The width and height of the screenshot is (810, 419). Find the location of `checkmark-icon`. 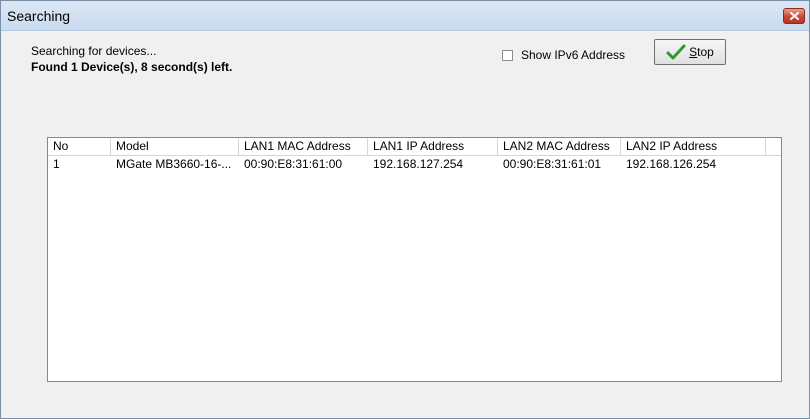

checkmark-icon is located at coordinates (676, 52).